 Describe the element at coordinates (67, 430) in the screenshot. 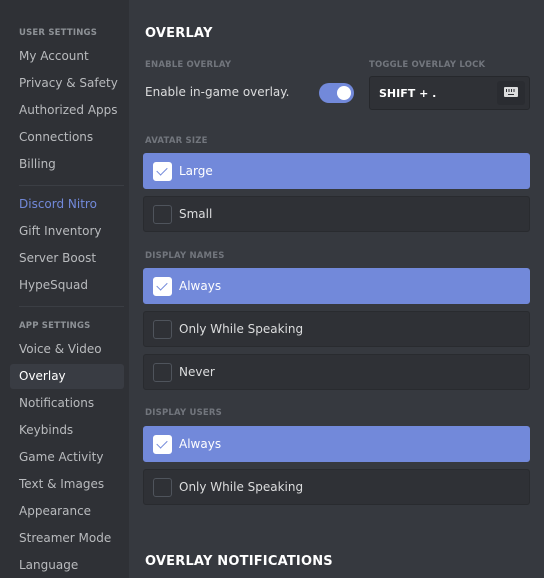

I see `sidebar-item-keybinds: Keybinds` at that location.